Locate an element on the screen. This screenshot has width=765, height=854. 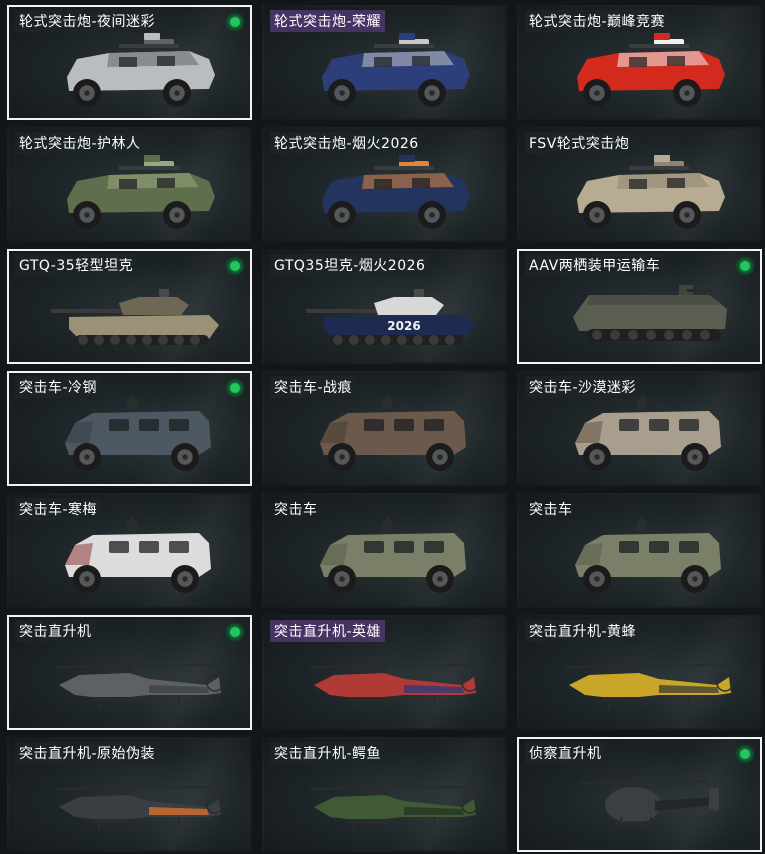
vehicle-card: 轮式突击炮-荣耀 is located at coordinates (384, 62).